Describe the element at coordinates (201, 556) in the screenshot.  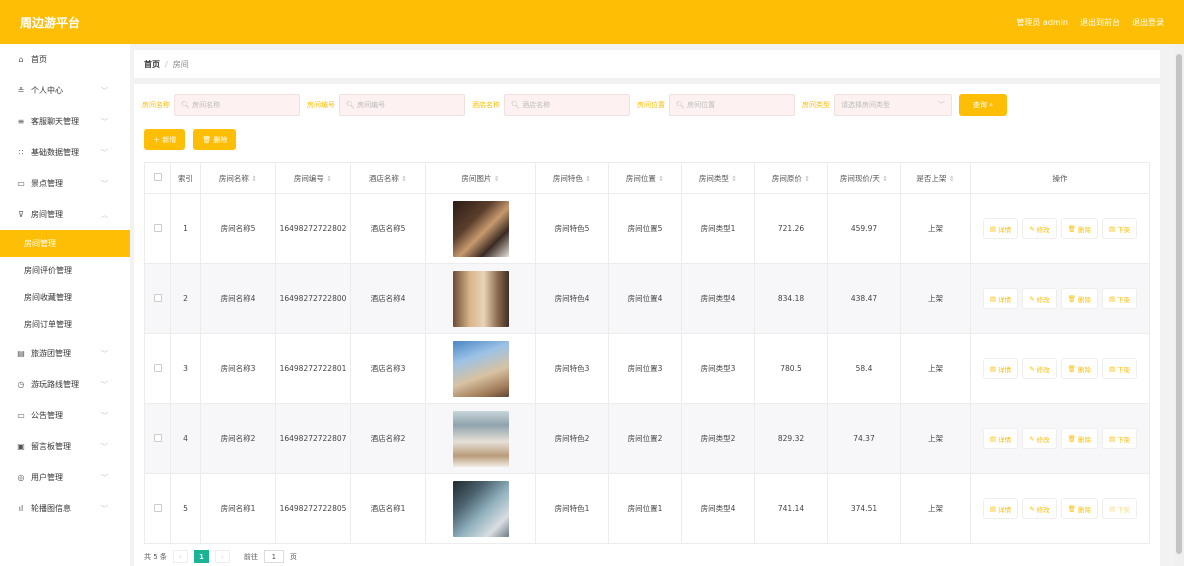
I see `page-number: 1` at that location.